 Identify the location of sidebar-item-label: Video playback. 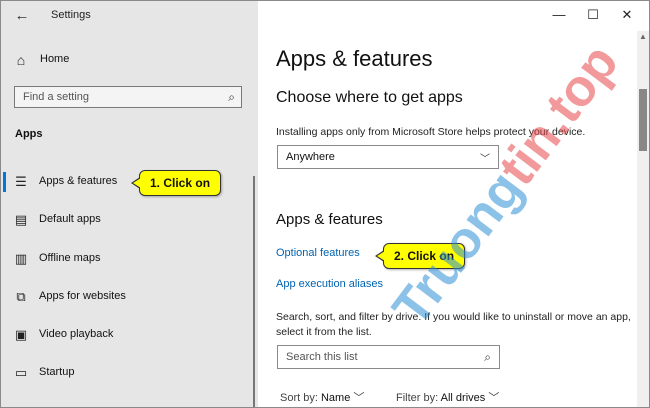
(76, 334).